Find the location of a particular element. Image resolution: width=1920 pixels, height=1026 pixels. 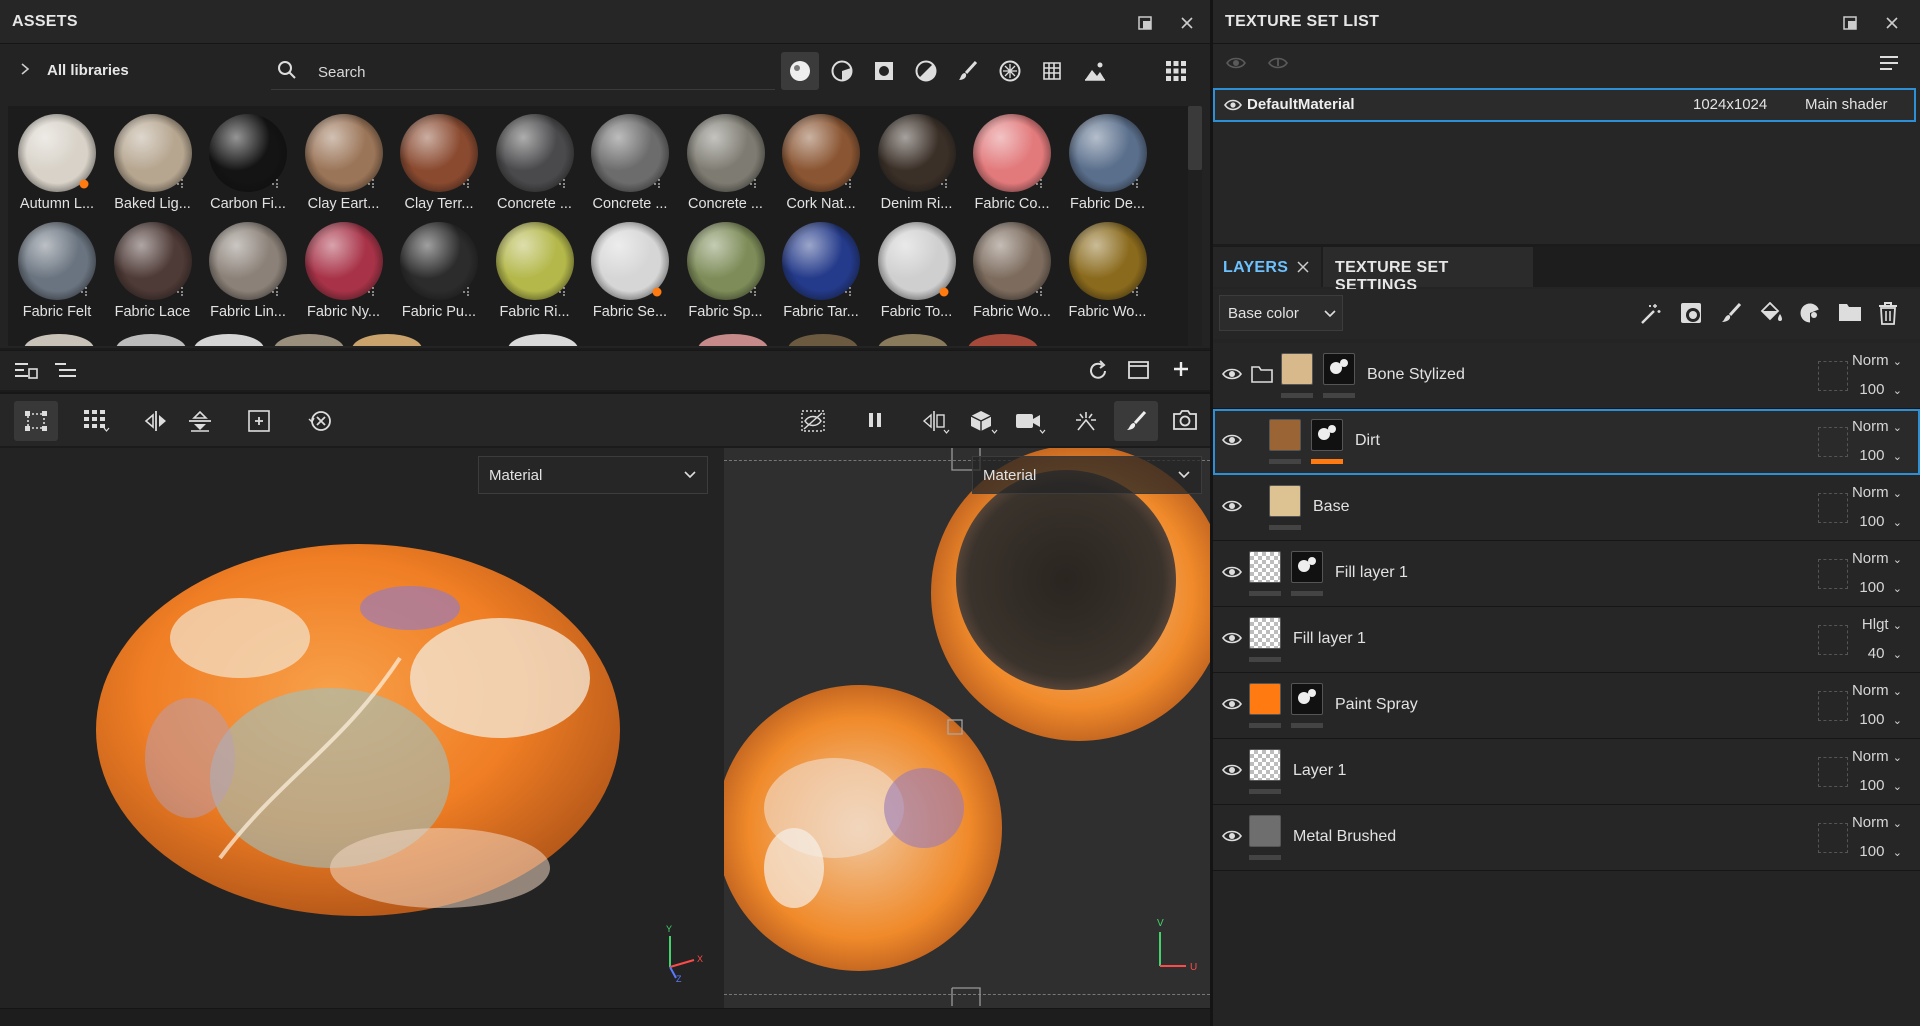

filter-smart-materials-icon is located at coordinates (842, 71).